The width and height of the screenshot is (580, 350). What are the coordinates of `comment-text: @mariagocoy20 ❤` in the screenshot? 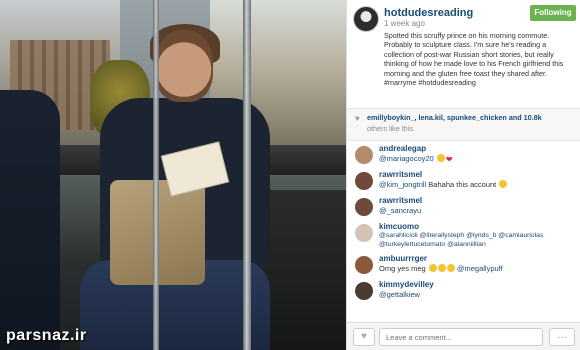 It's located at (416, 159).